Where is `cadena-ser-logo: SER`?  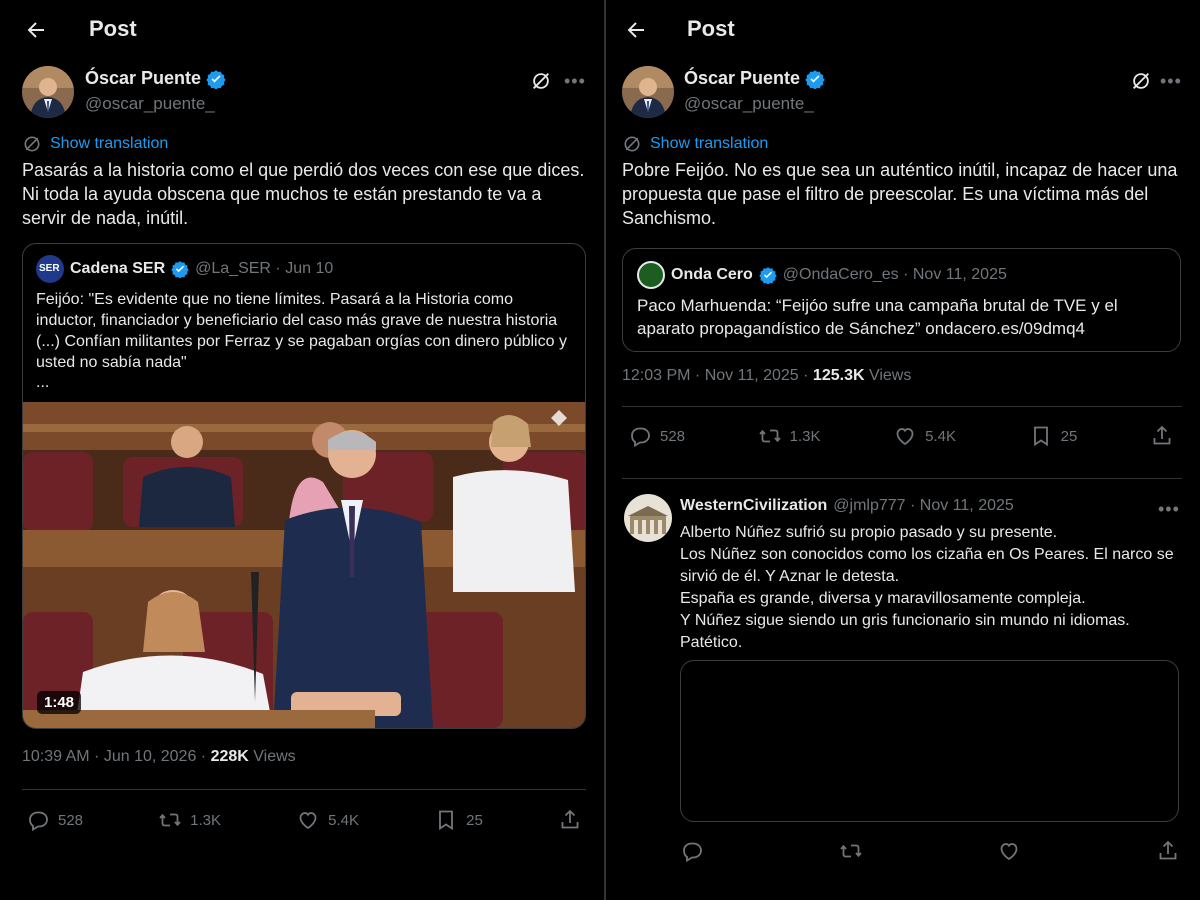
cadena-ser-logo: SER is located at coordinates (50, 269).